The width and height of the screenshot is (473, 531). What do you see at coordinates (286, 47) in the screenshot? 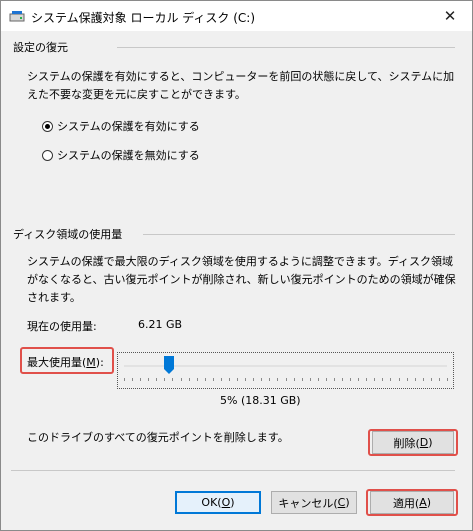
I see `restore-group-divider` at bounding box center [286, 47].